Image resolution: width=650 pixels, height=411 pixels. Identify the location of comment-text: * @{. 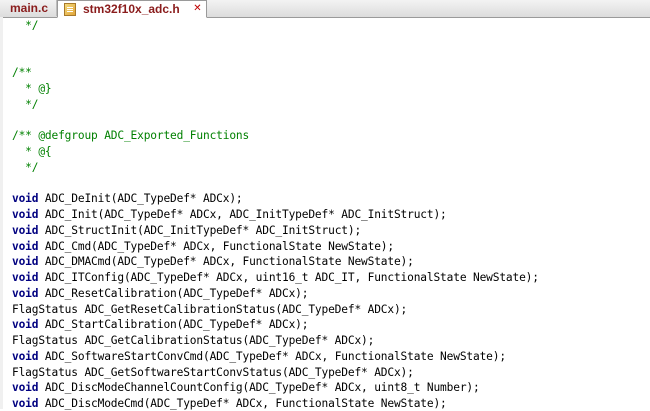
(32, 151).